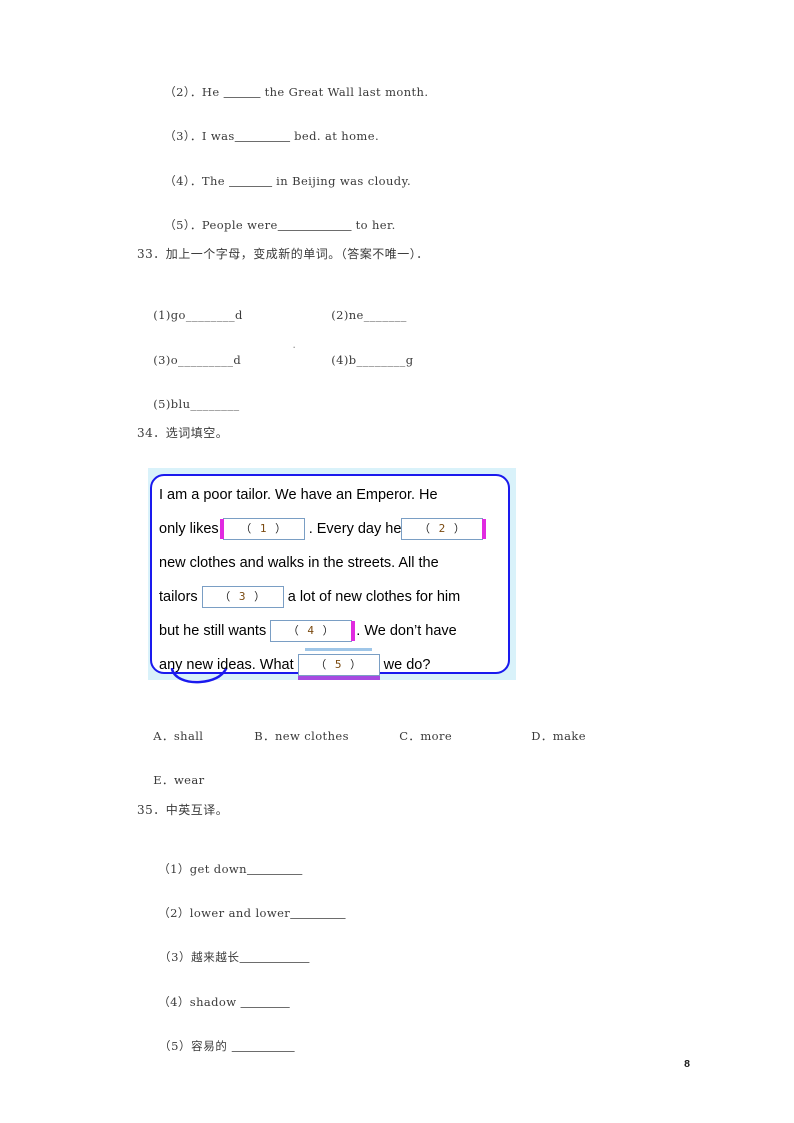 The height and width of the screenshot is (1123, 794). I want to click on section-35-item-5: （5）容易的 ________＿, so click(218, 1046).